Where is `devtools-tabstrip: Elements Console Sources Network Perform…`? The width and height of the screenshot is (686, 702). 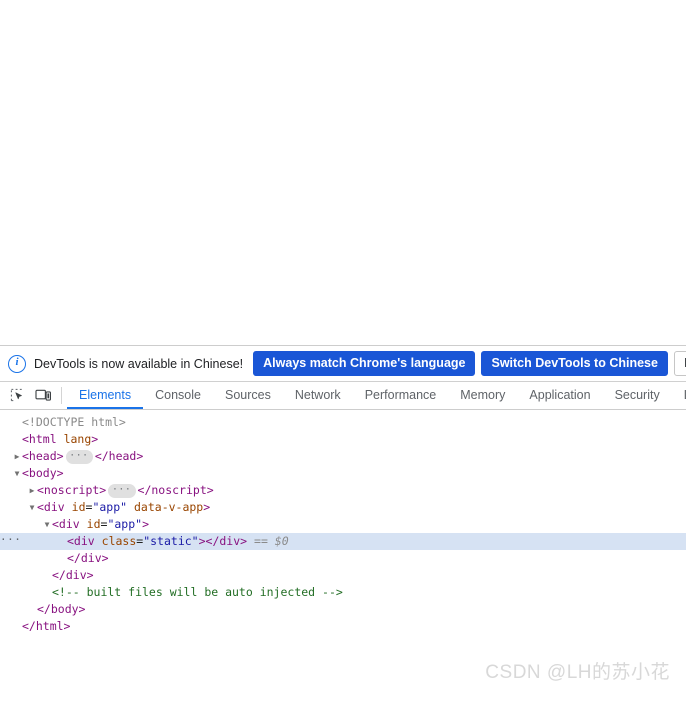
devtools-tabstrip: Elements Console Sources Network Perform… is located at coordinates (343, 396).